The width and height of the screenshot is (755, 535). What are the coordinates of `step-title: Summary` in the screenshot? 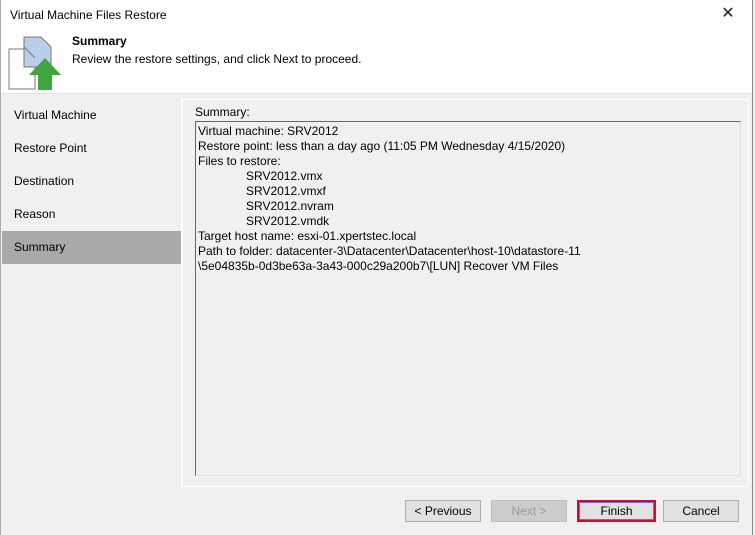 It's located at (99, 41).